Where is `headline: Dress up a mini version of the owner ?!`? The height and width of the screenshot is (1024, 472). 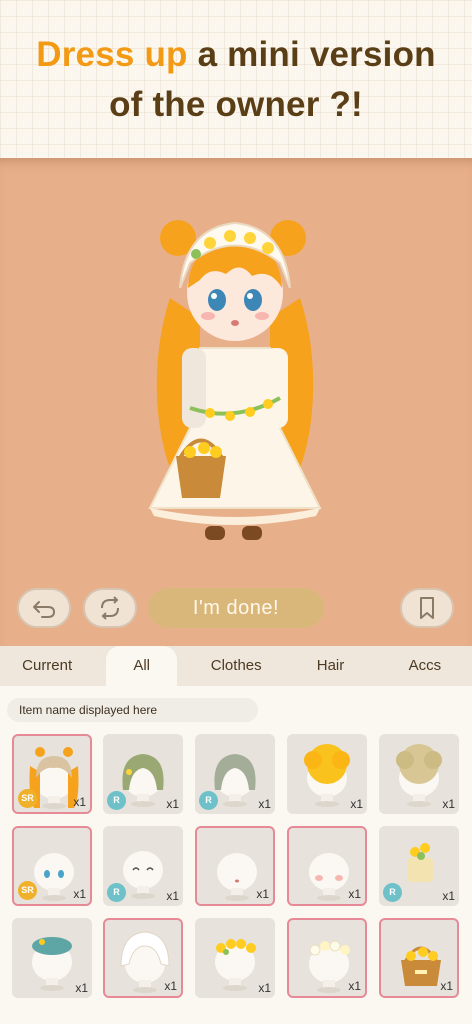 headline: Dress up a mini version of the owner ?! is located at coordinates (236, 80).